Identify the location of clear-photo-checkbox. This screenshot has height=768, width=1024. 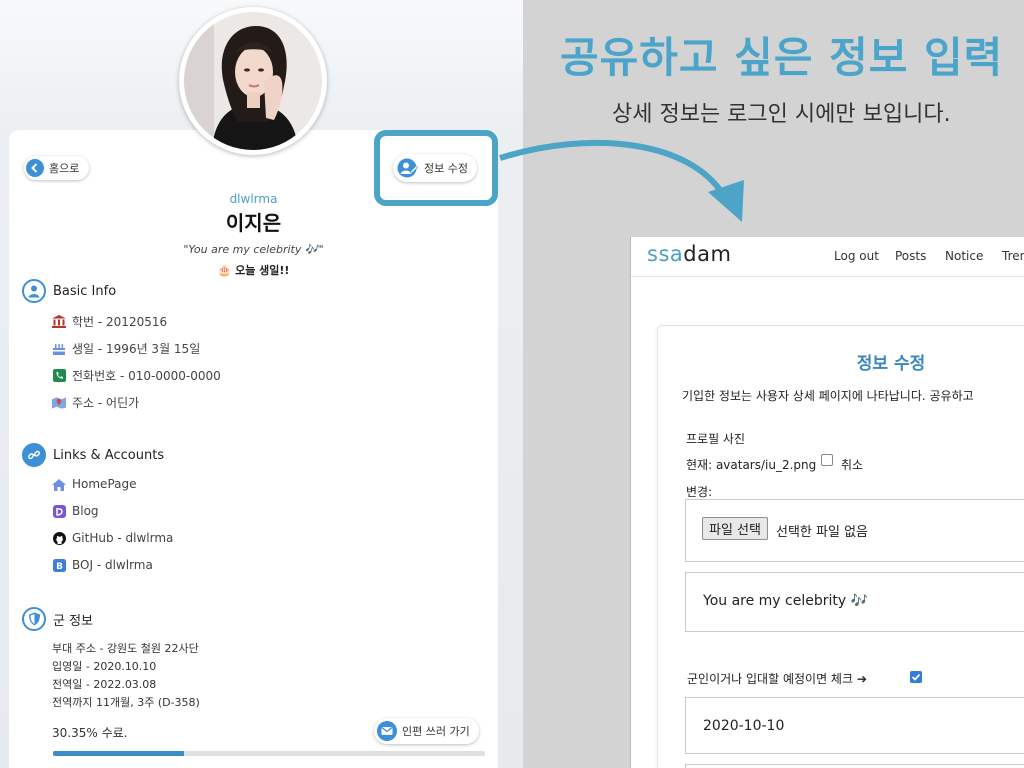
(827, 460).